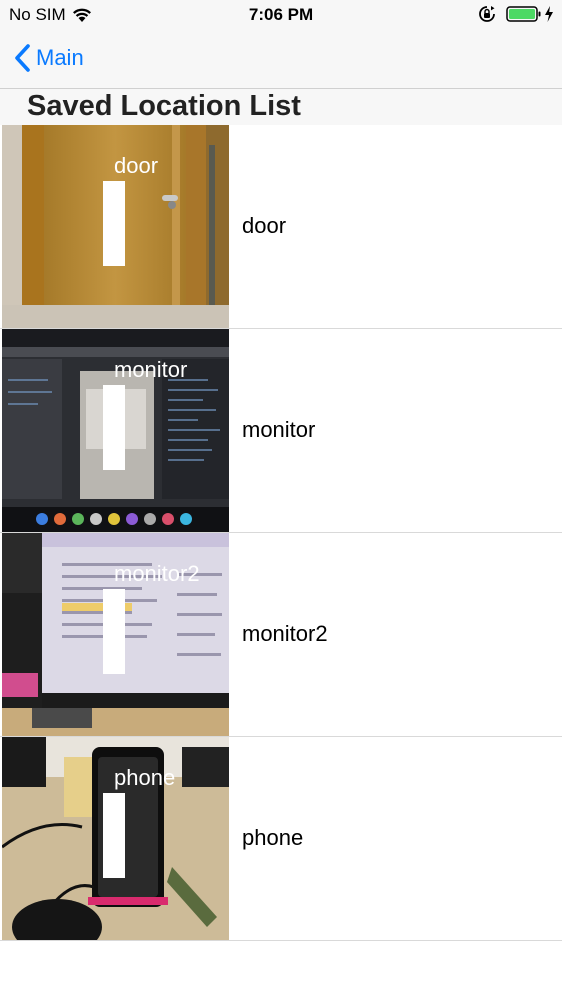 The image size is (562, 1000). What do you see at coordinates (549, 14) in the screenshot?
I see `charging-bolt-icon` at bounding box center [549, 14].